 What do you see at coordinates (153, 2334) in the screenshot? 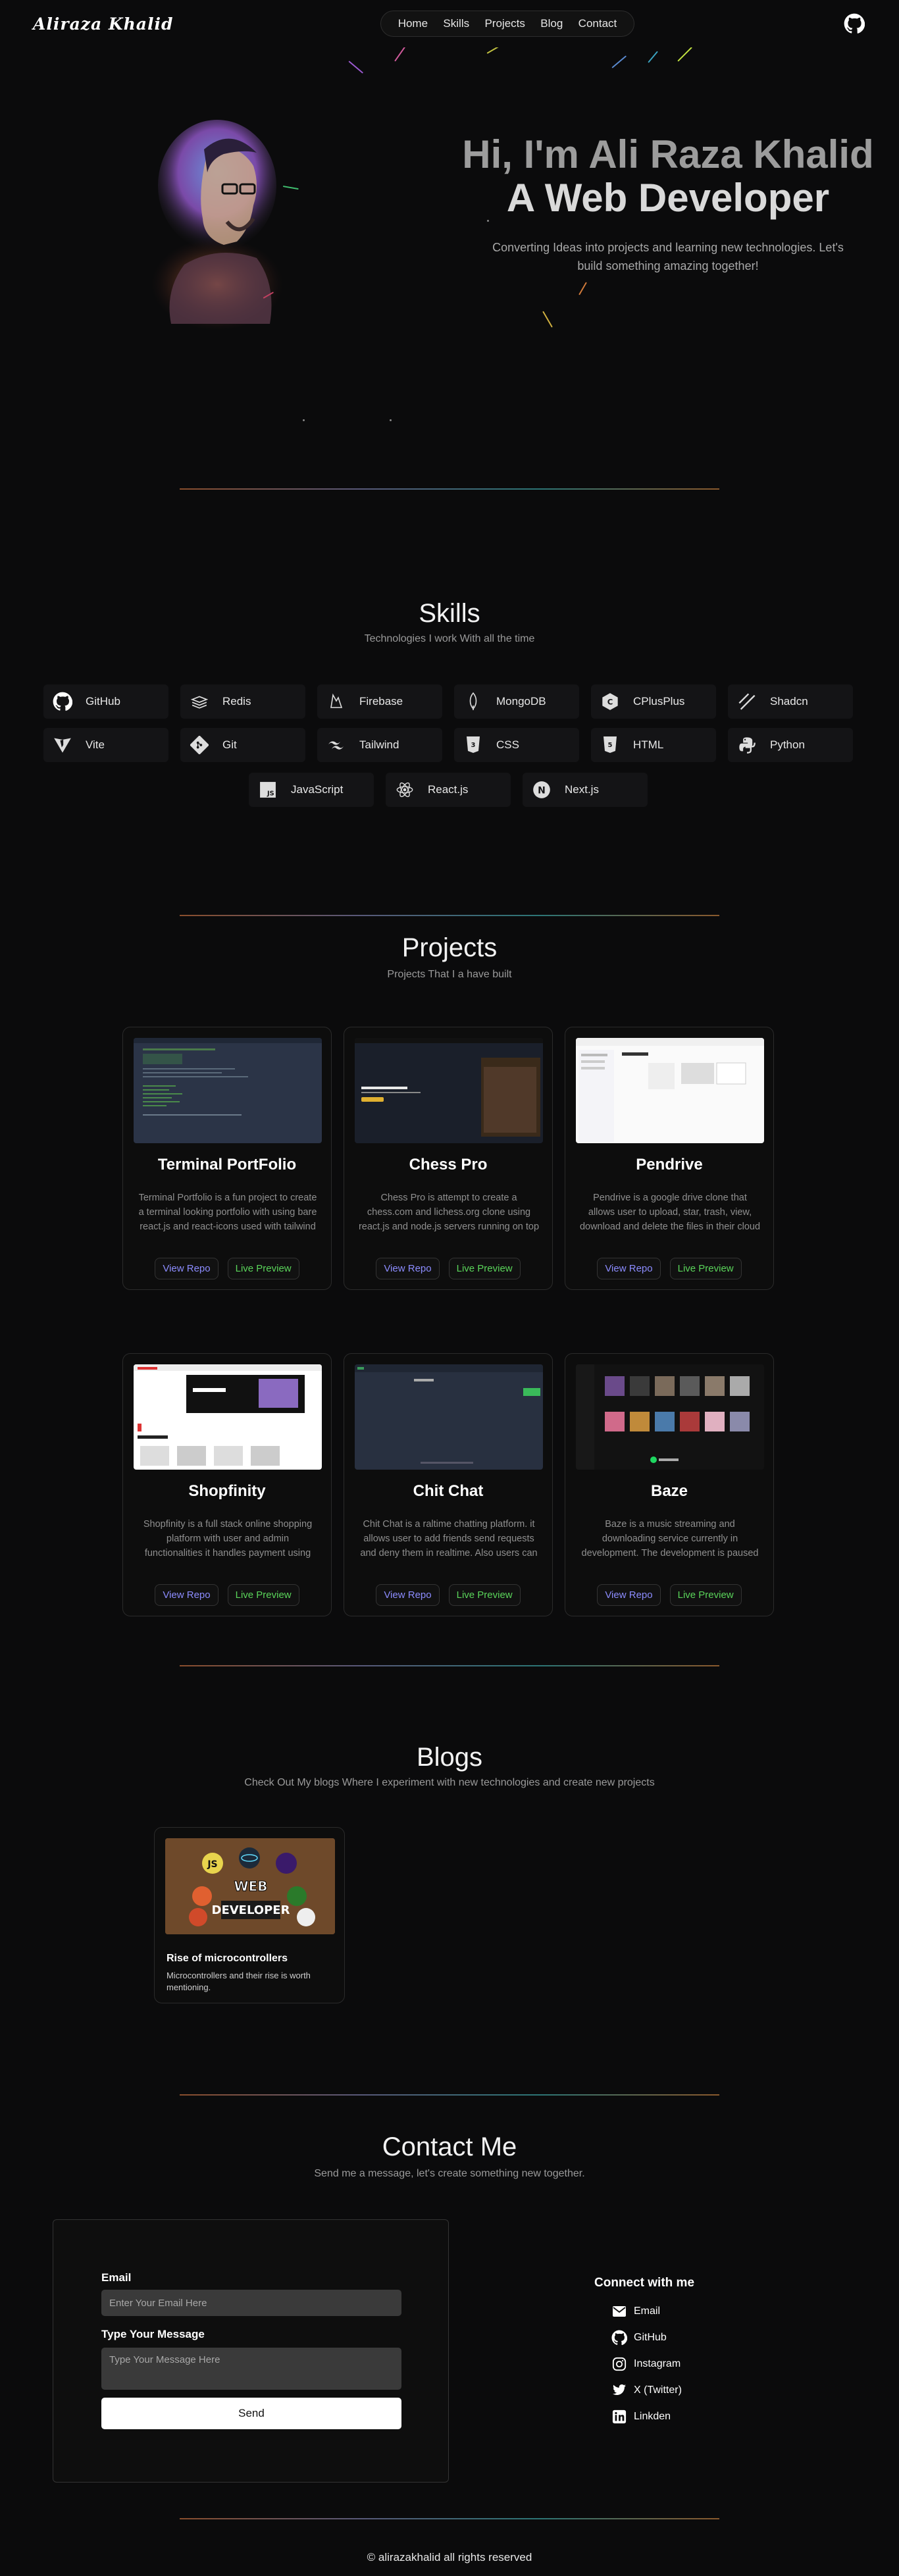
I see `message-label: Type Your Message` at bounding box center [153, 2334].